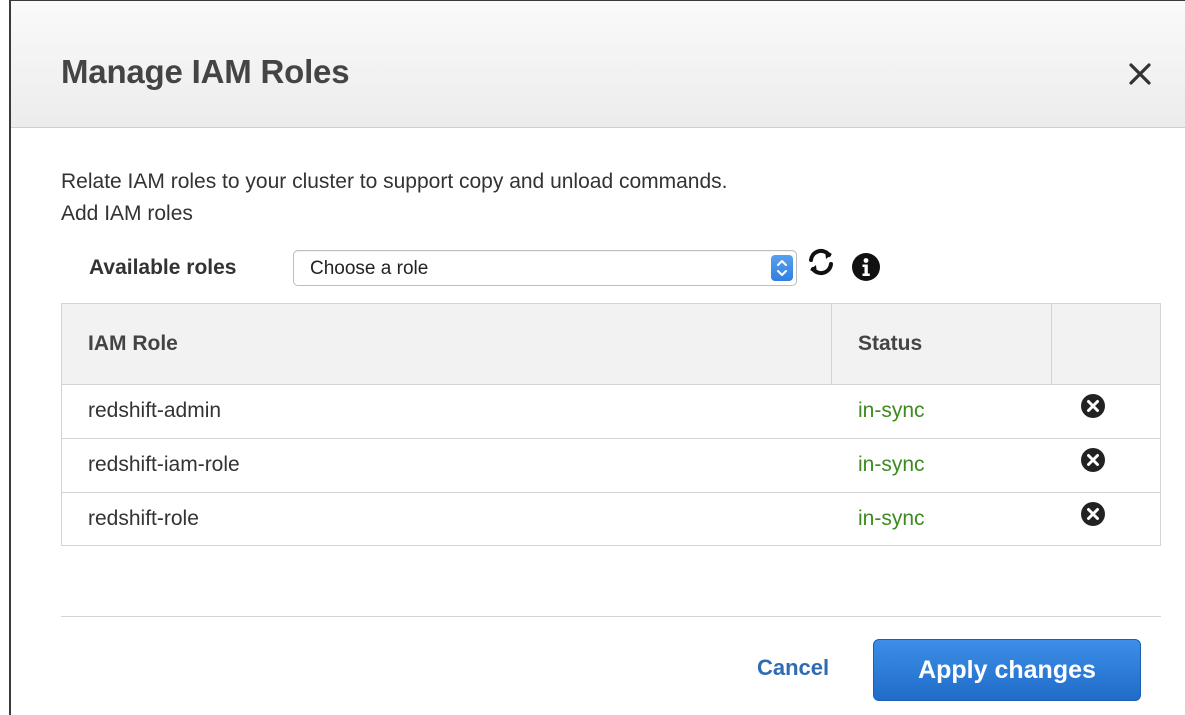  What do you see at coordinates (866, 267) in the screenshot?
I see `info-icon` at bounding box center [866, 267].